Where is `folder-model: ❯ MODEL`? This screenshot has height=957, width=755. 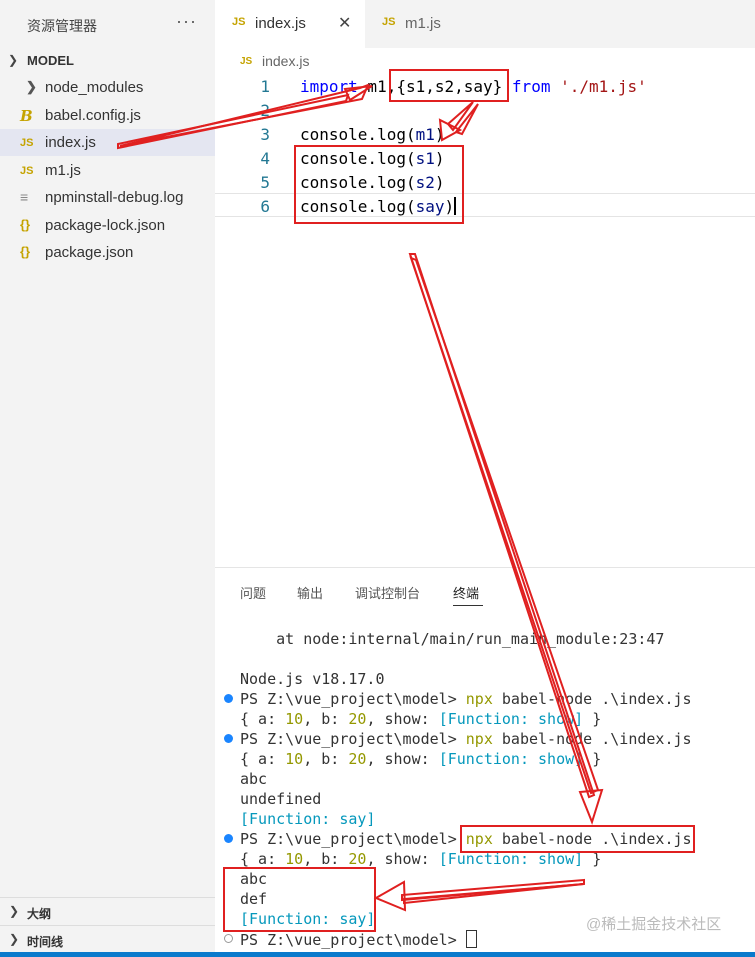 folder-model: ❯ MODEL is located at coordinates (107, 61).